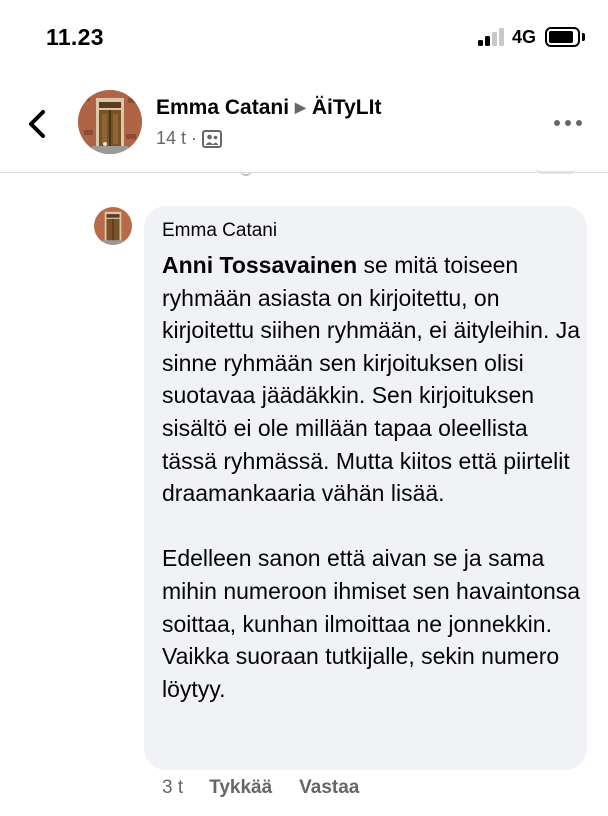  I want to click on post-header: Emma Catani ▶ ÄiTyLIt 14 t ·, so click(304, 129).